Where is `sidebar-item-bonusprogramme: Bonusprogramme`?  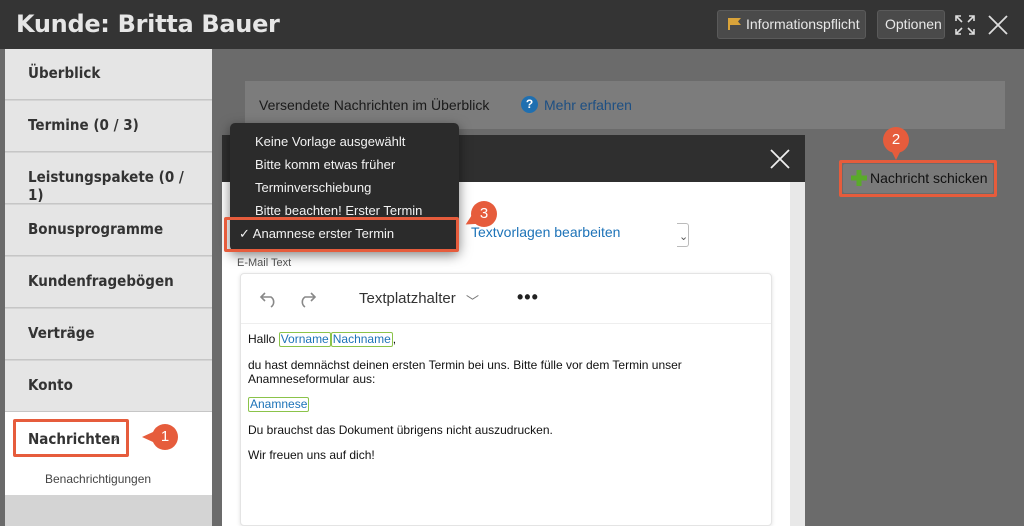 sidebar-item-bonusprogramme: Bonusprogramme is located at coordinates (108, 230).